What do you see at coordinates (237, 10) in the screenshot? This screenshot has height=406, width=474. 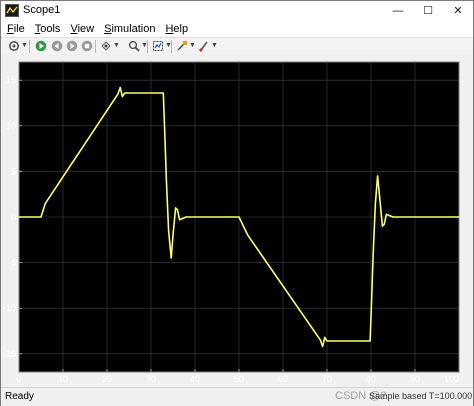 I see `title-bar: Scope1 — ☐ ✕` at bounding box center [237, 10].